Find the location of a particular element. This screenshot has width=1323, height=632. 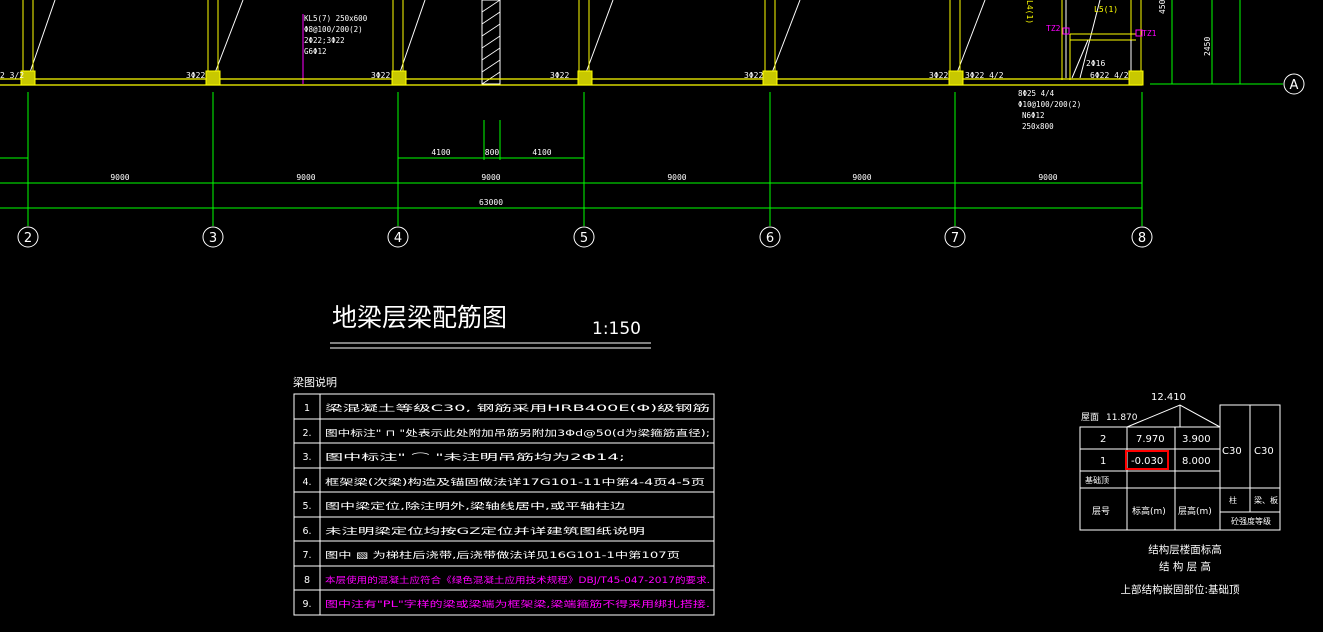

roof-label: 屋面 is located at coordinates (1090, 417).